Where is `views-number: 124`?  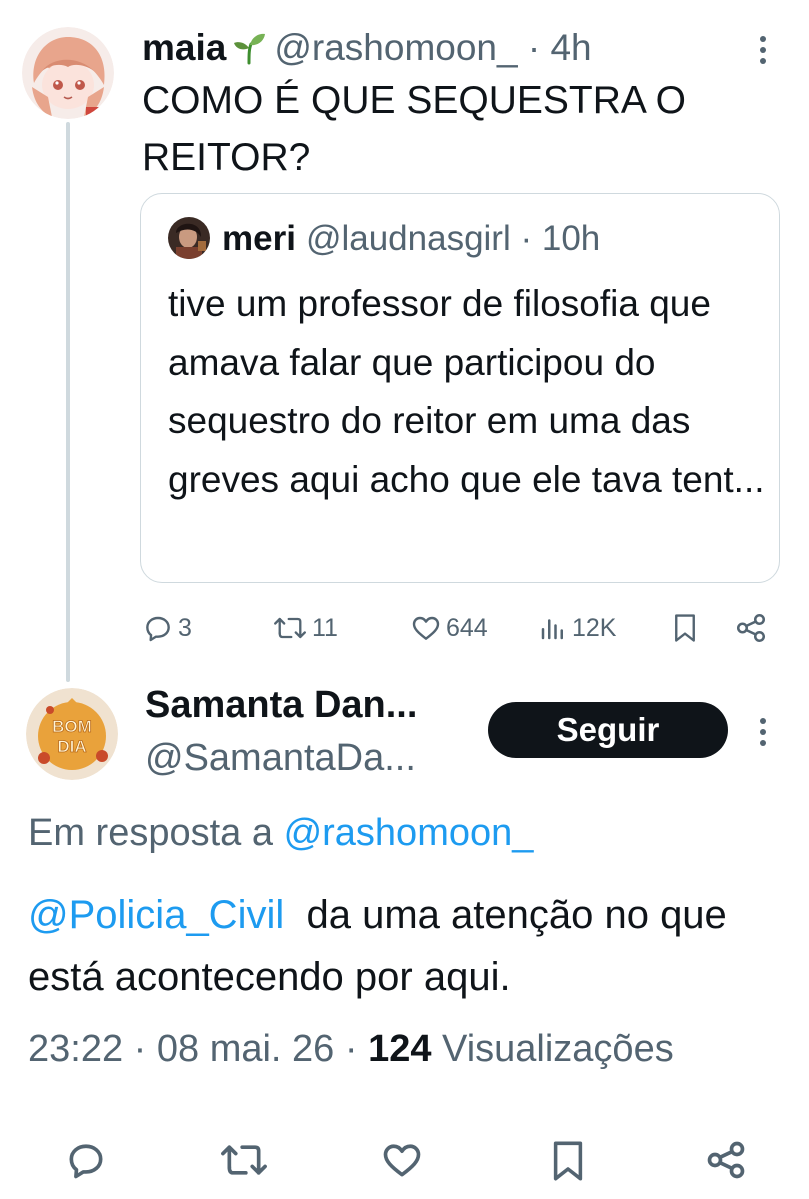 views-number: 124 is located at coordinates (400, 1049).